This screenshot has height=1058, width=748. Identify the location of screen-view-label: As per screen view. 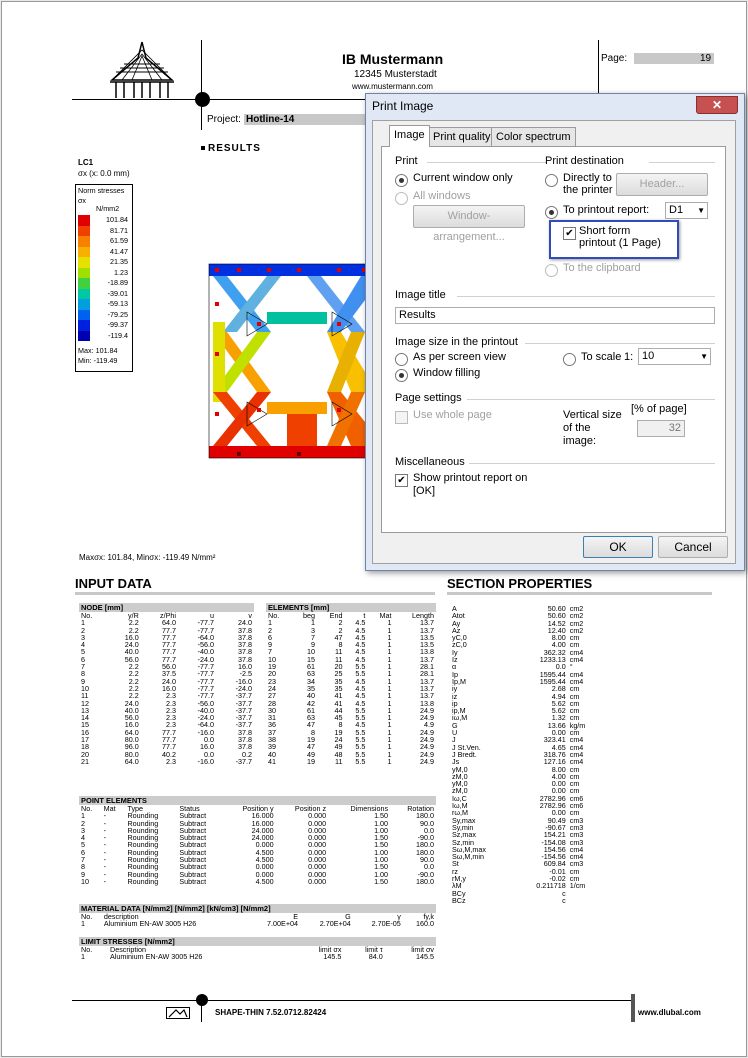
(459, 357).